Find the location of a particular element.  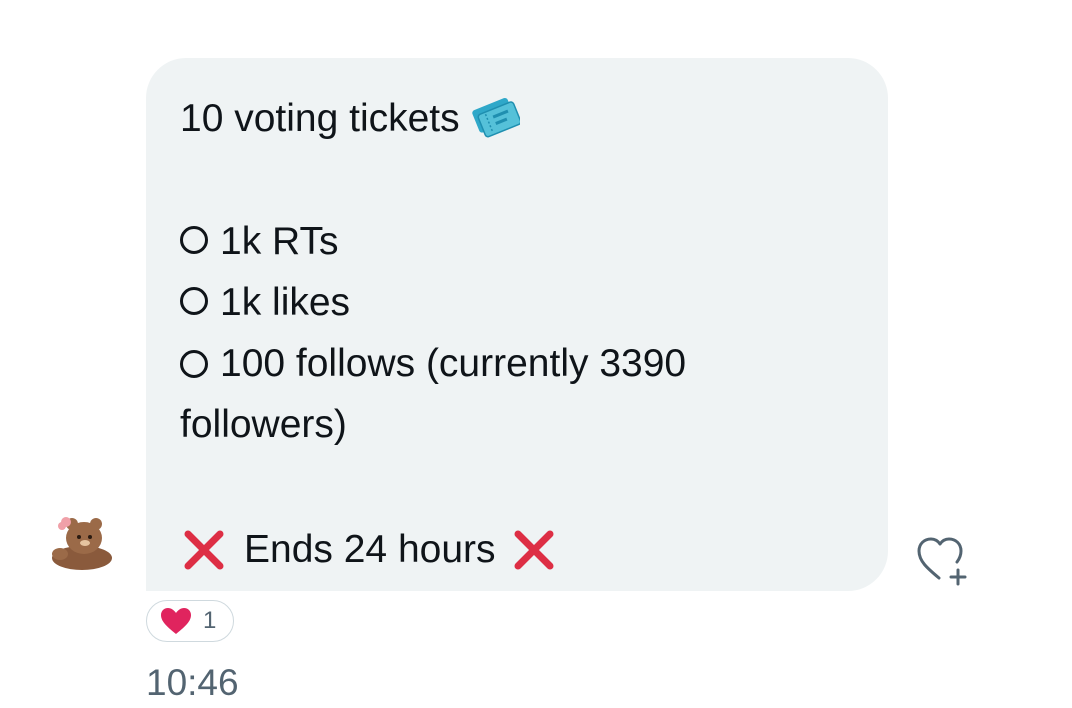

message-title-line: 10 voting tickets is located at coordinates (517, 118).